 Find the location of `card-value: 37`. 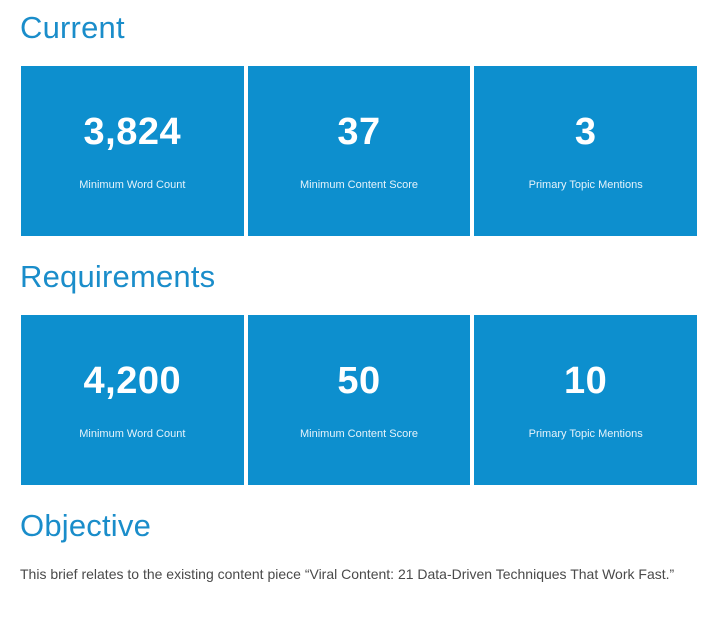

card-value: 37 is located at coordinates (359, 132).